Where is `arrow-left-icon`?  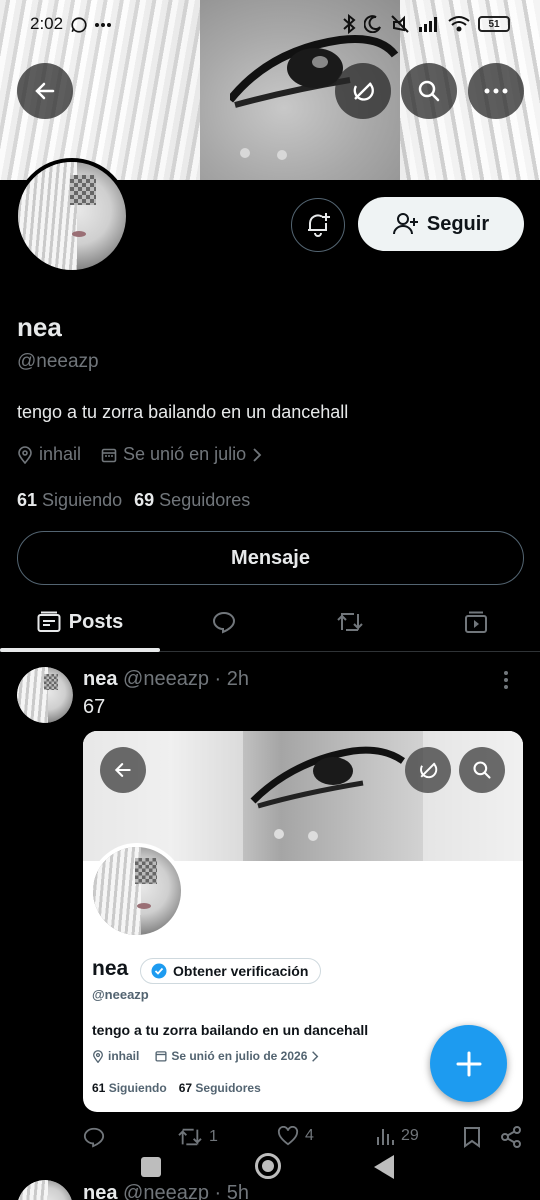
arrow-left-icon is located at coordinates (45, 91).